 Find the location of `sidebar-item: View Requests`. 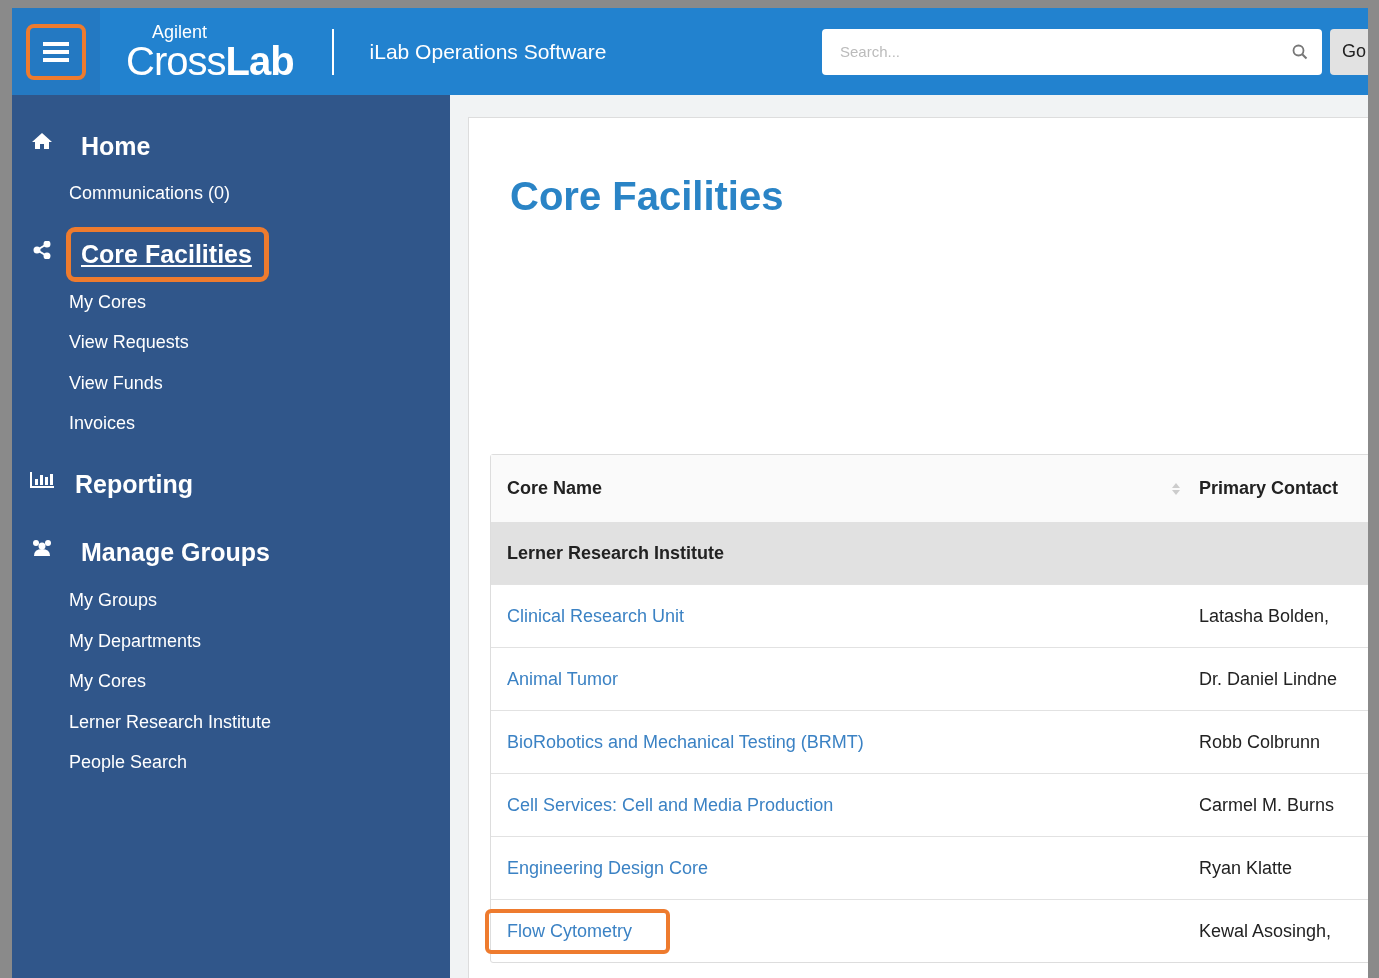

sidebar-item: View Requests is located at coordinates (231, 342).